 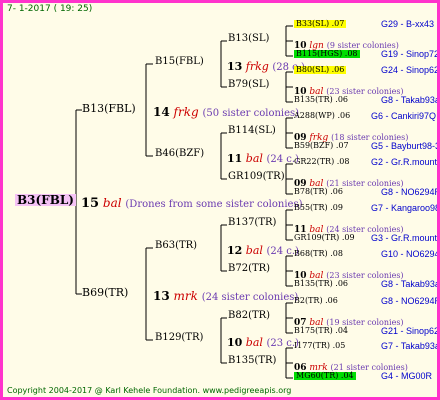 I want to click on l1-mark-0: 14 frkg (50 sister colonies), so click(x=226, y=111).